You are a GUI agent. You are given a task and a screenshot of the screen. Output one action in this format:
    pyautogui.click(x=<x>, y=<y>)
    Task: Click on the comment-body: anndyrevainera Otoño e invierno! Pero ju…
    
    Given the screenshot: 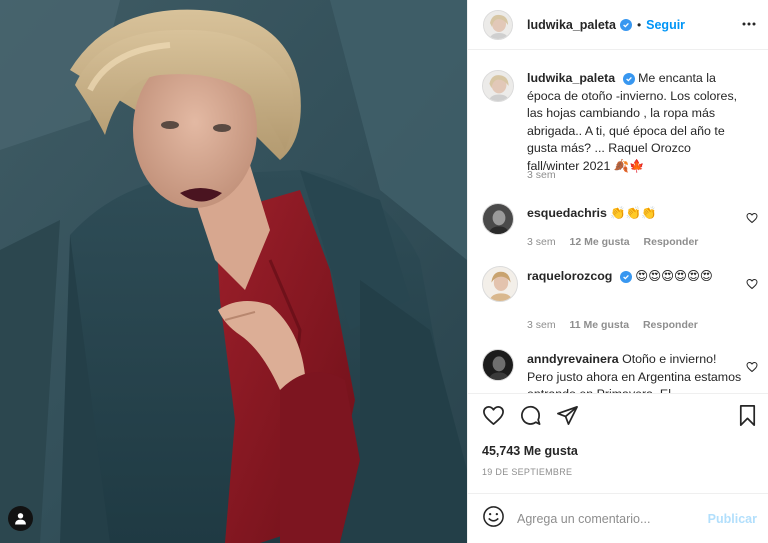 What is the action you would take?
    pyautogui.click(x=634, y=372)
    